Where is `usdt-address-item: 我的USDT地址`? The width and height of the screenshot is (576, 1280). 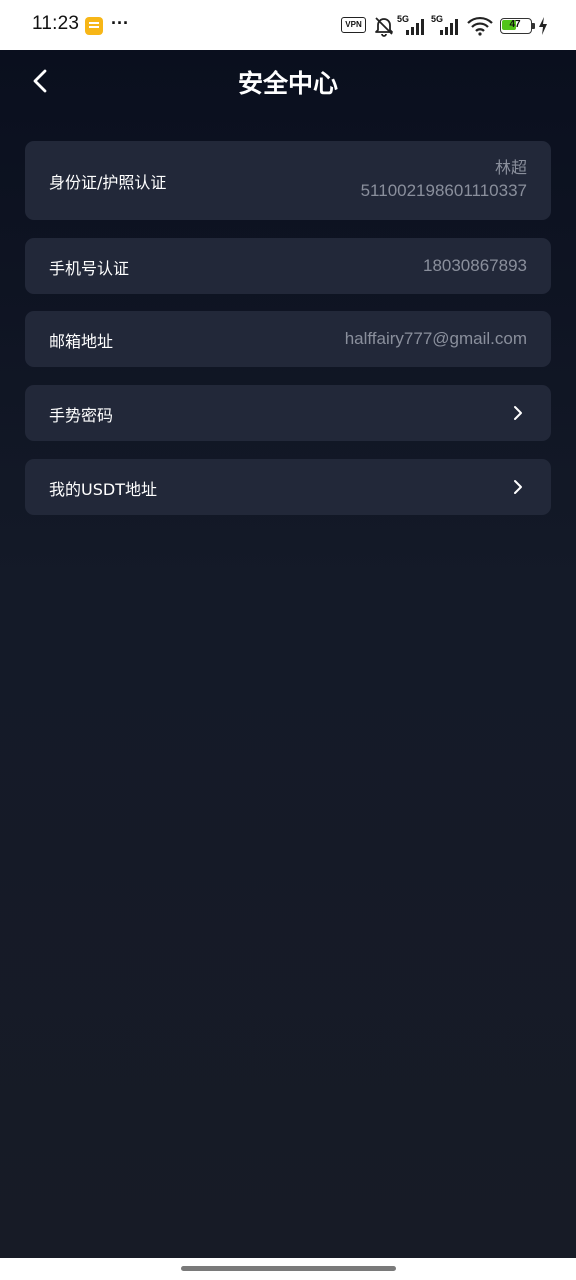
usdt-address-item: 我的USDT地址 is located at coordinates (288, 487).